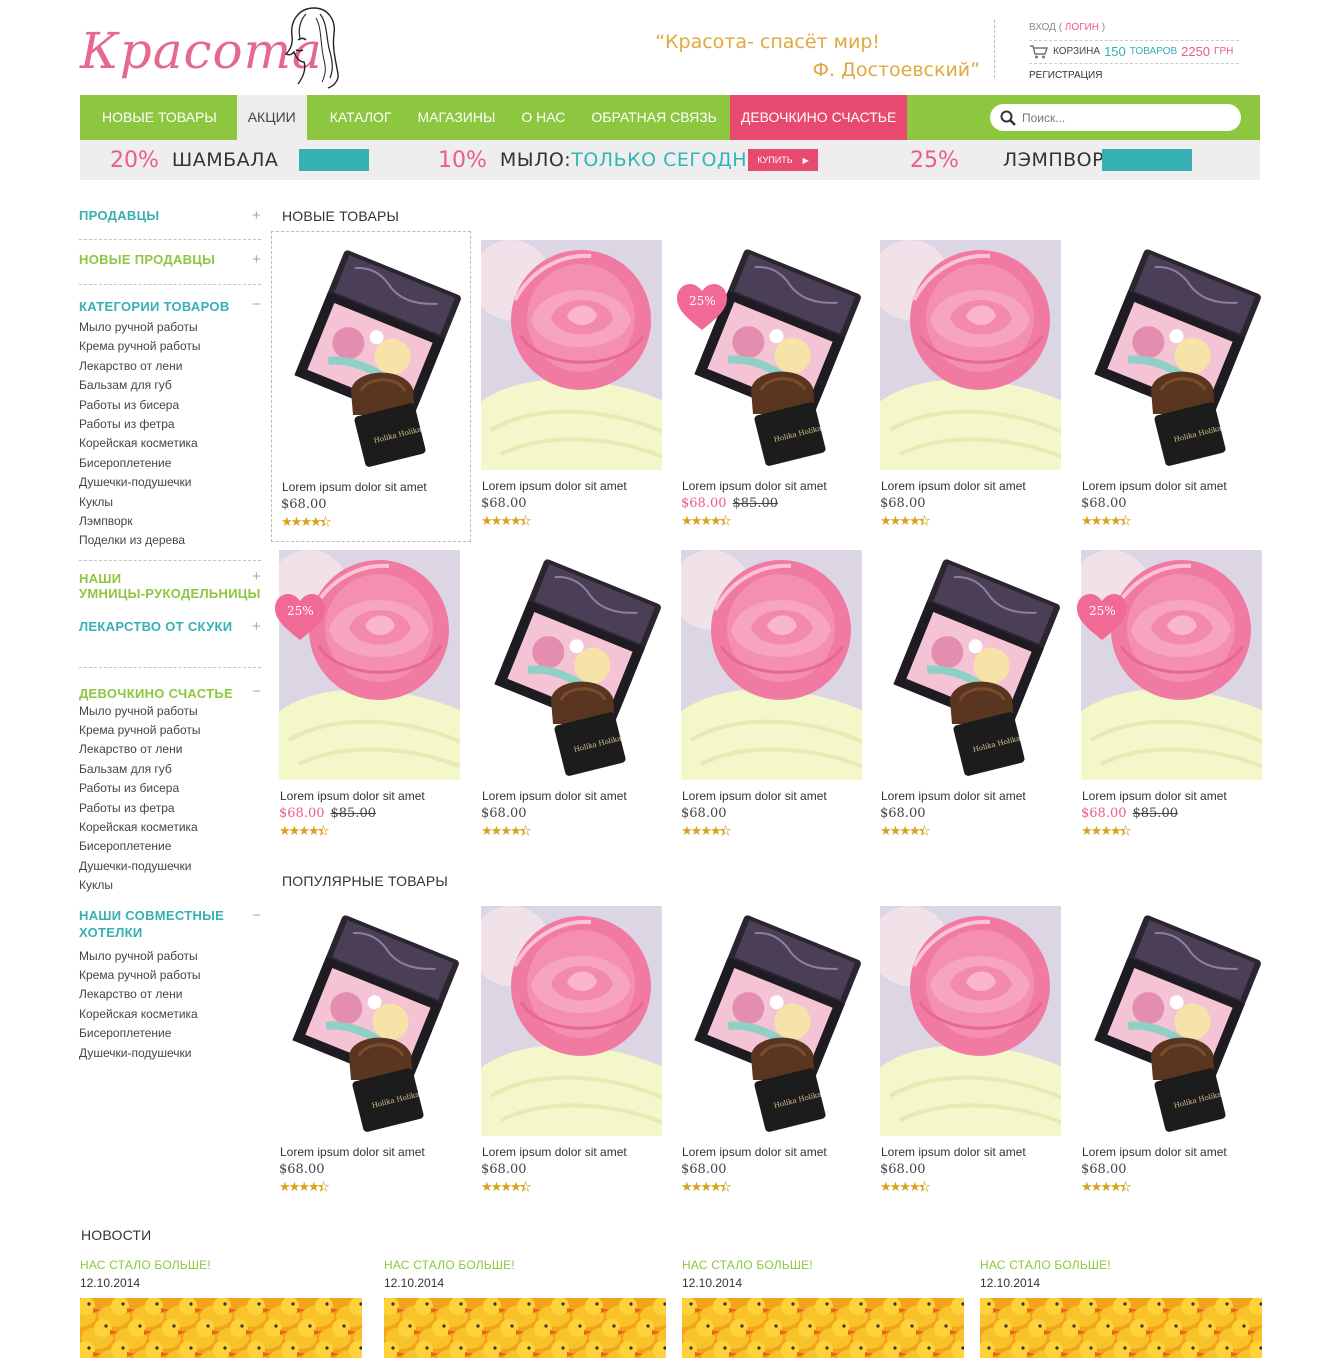 The image size is (1340, 1358). I want to click on nav-shops: МАГАЗИНЫ, so click(457, 117).